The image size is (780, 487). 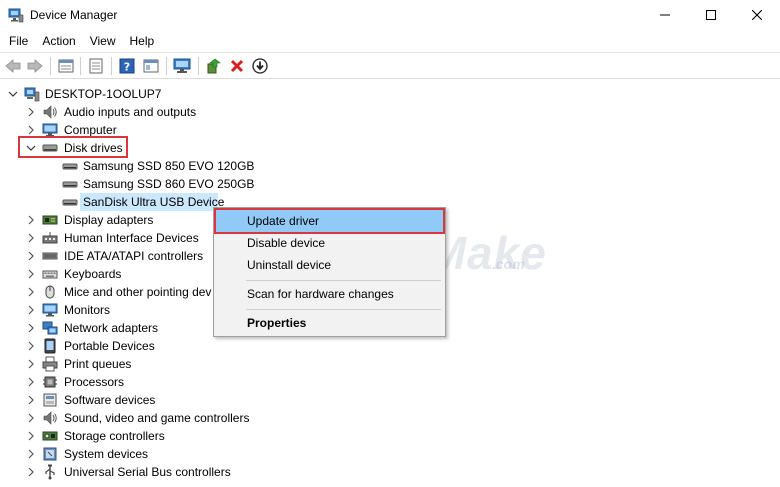 I want to click on keyboard-icon, so click(x=50, y=274).